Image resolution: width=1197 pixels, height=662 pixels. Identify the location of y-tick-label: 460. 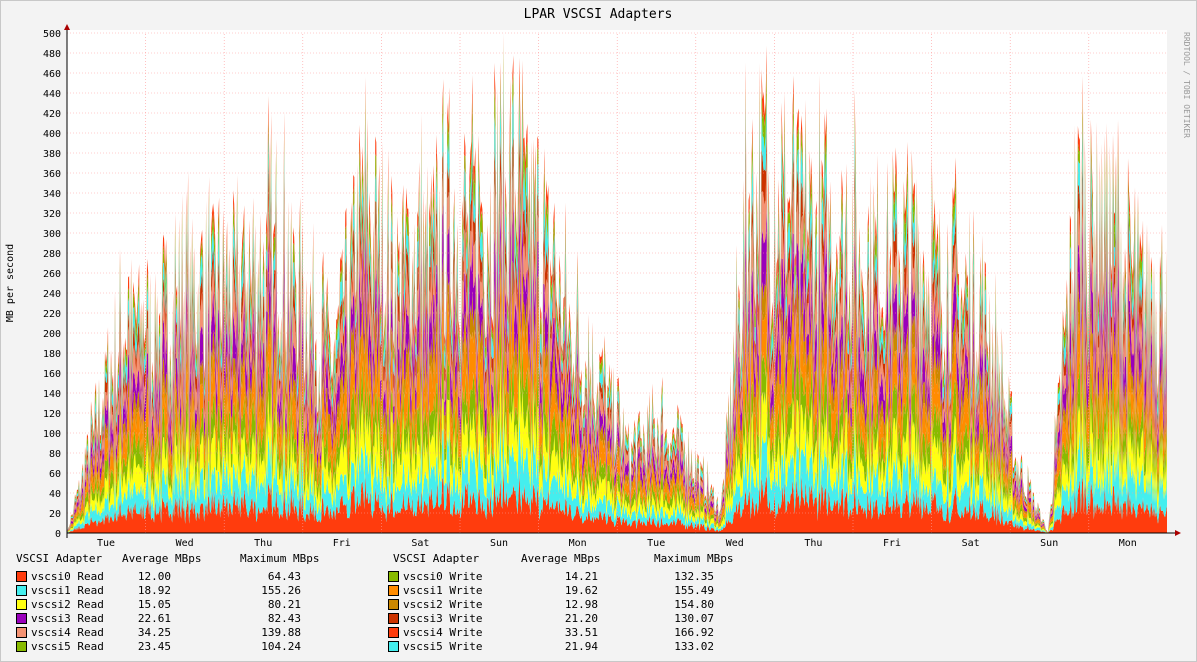
(52, 74).